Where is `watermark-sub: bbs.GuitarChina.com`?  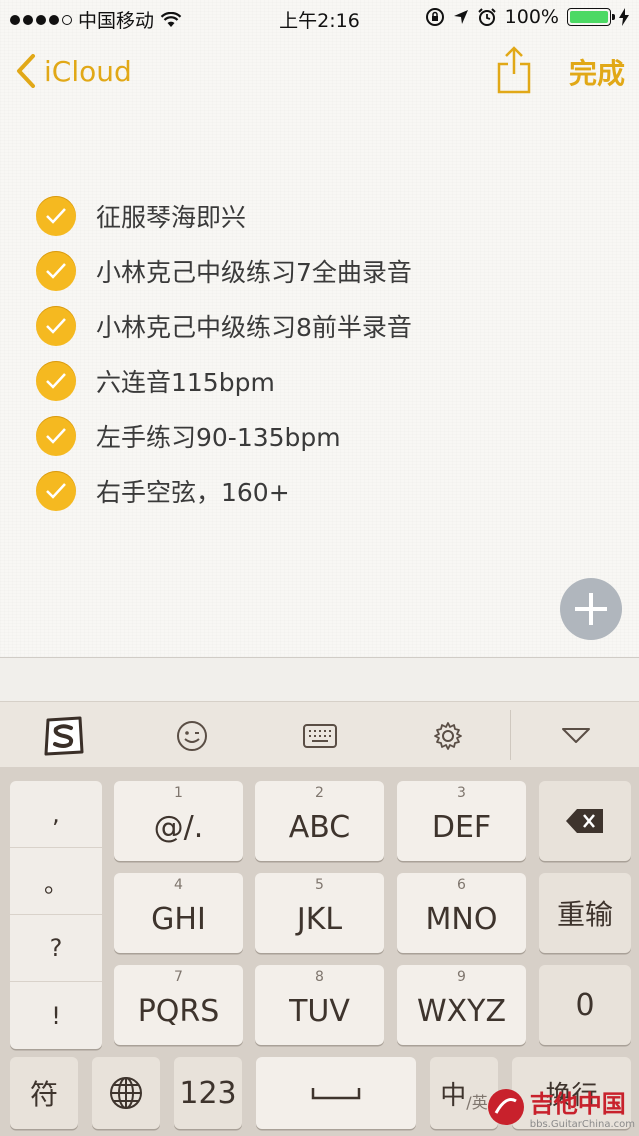 watermark-sub: bbs.GuitarChina.com is located at coordinates (582, 1124).